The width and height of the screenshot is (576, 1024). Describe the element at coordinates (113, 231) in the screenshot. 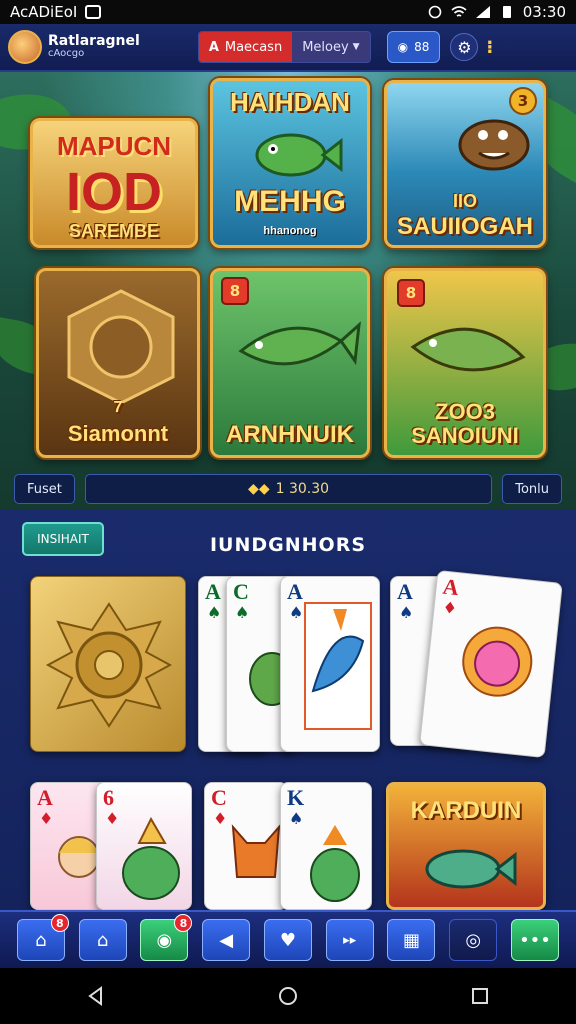

I see `tile-subtitle: SAREMBE` at that location.